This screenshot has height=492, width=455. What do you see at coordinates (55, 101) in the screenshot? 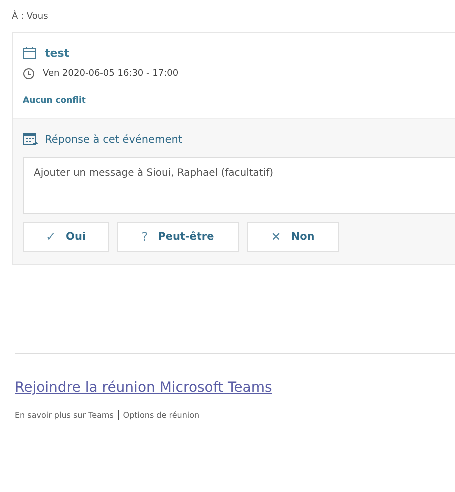
I see `conflict-status: Aucun conflit` at bounding box center [55, 101].